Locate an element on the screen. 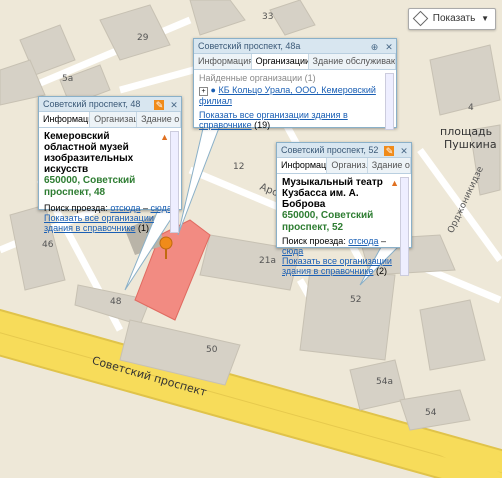 The width and height of the screenshot is (502, 478). building-number-21a: 21а is located at coordinates (267, 261).